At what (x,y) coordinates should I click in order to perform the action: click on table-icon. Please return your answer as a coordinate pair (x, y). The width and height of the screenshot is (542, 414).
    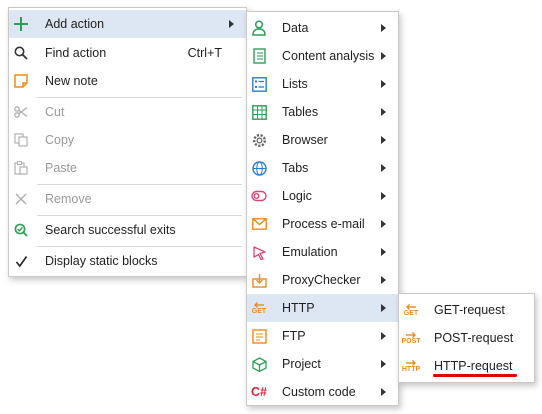
    Looking at the image, I should click on (259, 112).